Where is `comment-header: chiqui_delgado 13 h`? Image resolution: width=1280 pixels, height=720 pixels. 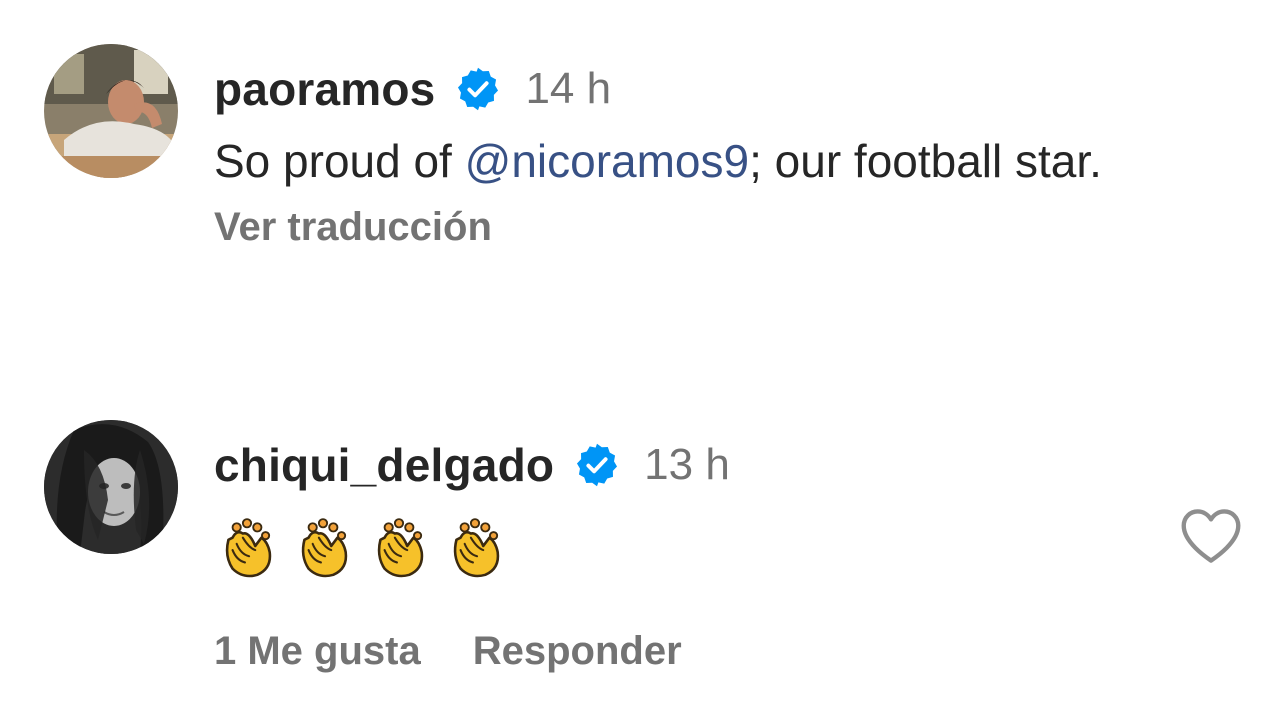 comment-header: chiqui_delgado 13 h is located at coordinates (739, 465).